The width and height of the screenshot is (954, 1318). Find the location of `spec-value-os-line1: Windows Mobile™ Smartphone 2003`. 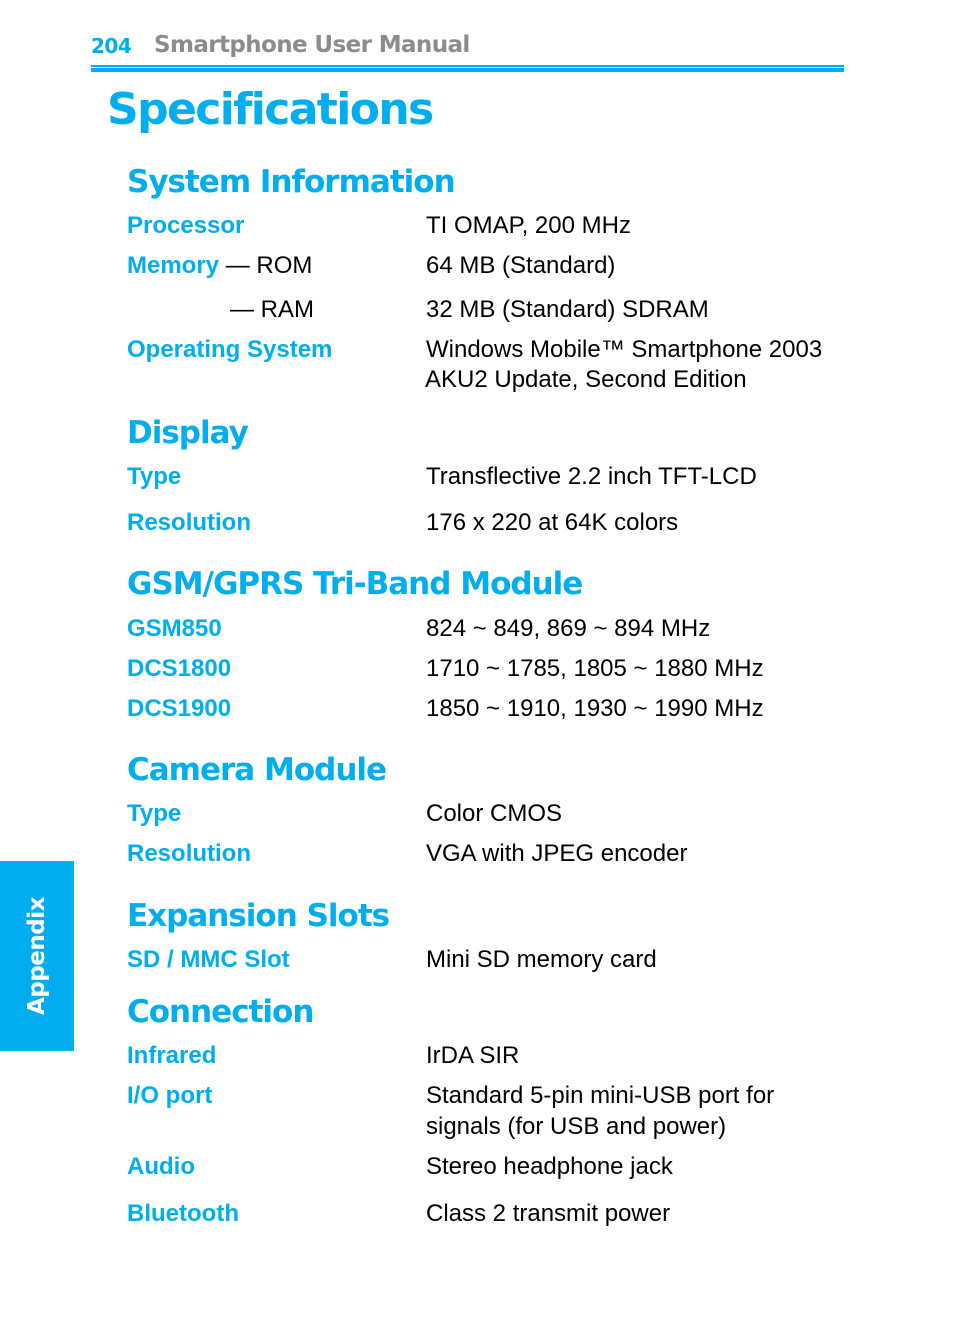

spec-value-os-line1: Windows Mobile™ Smartphone 2003 is located at coordinates (624, 349).